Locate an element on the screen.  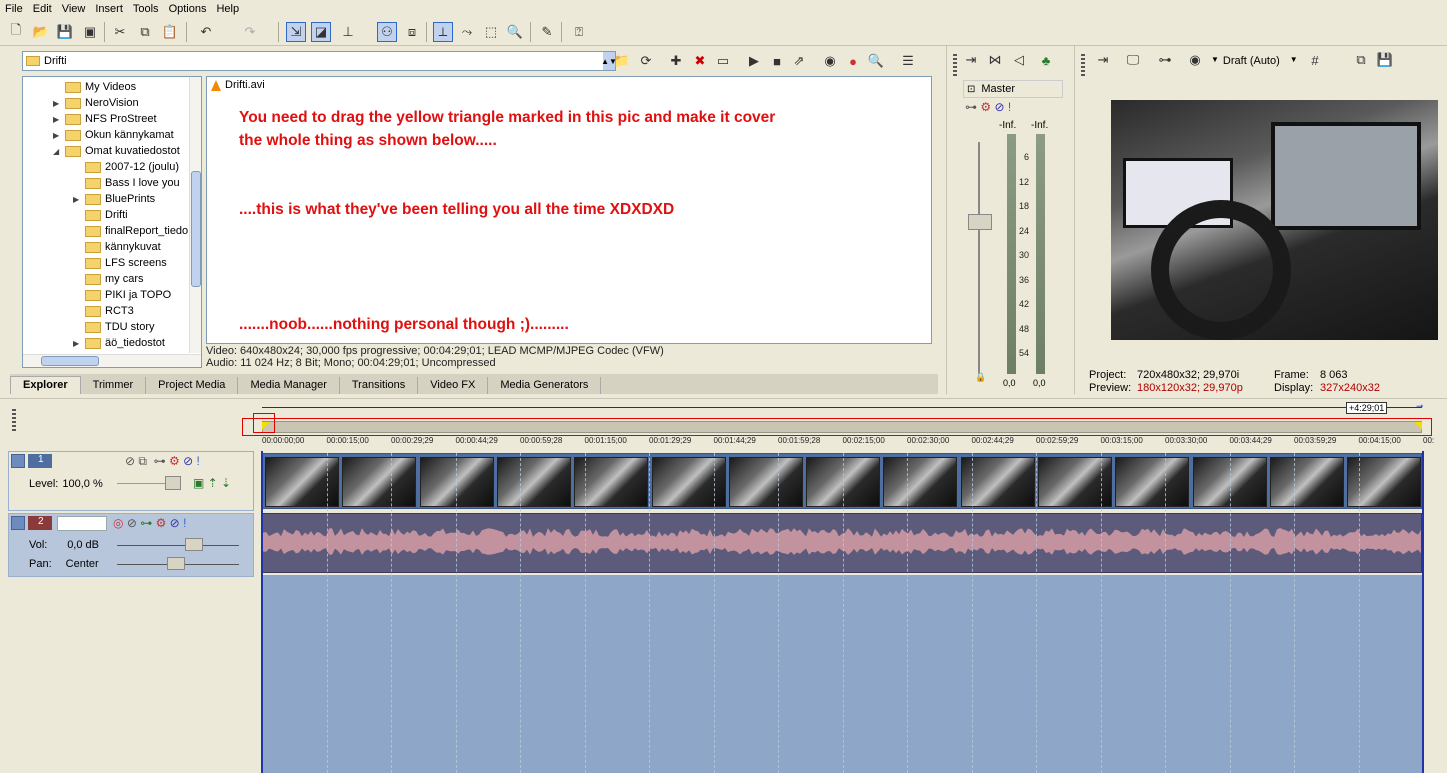
mixer-grip is located at coordinates (955, 66).